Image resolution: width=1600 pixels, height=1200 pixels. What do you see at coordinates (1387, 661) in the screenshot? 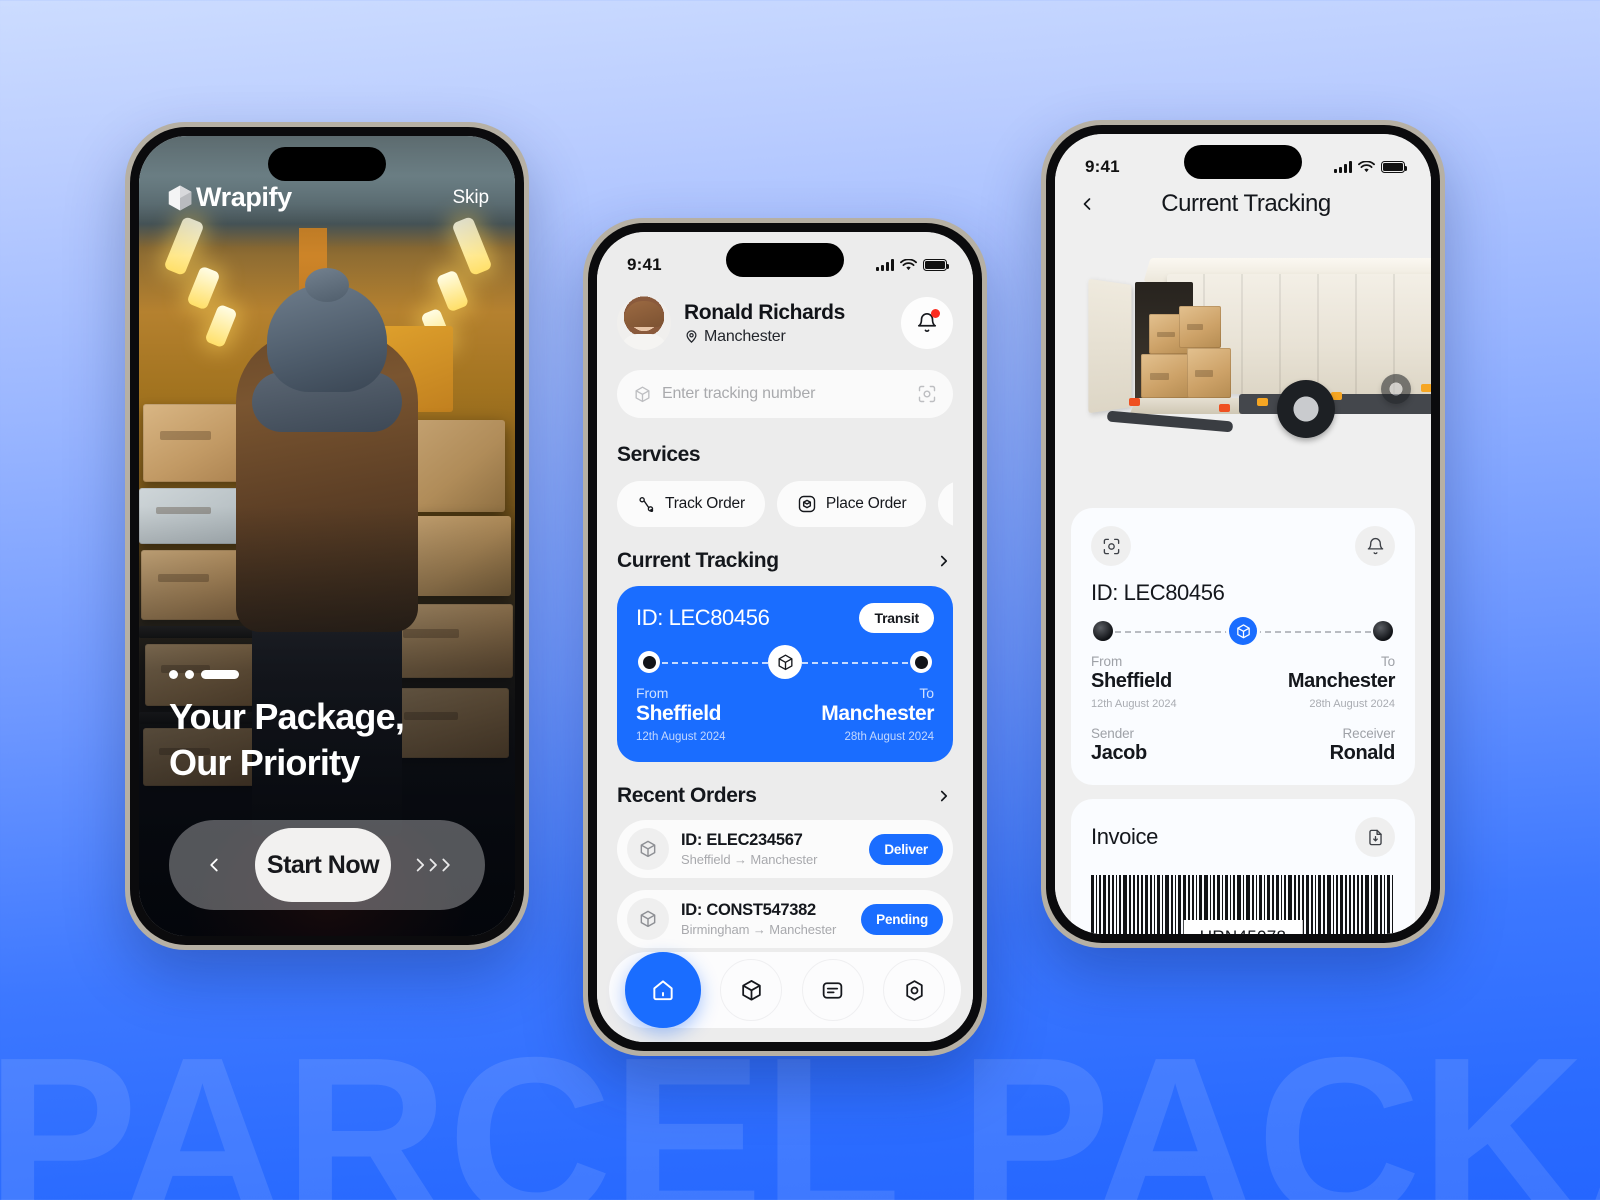
I see `detail-to-label: To` at bounding box center [1387, 661].